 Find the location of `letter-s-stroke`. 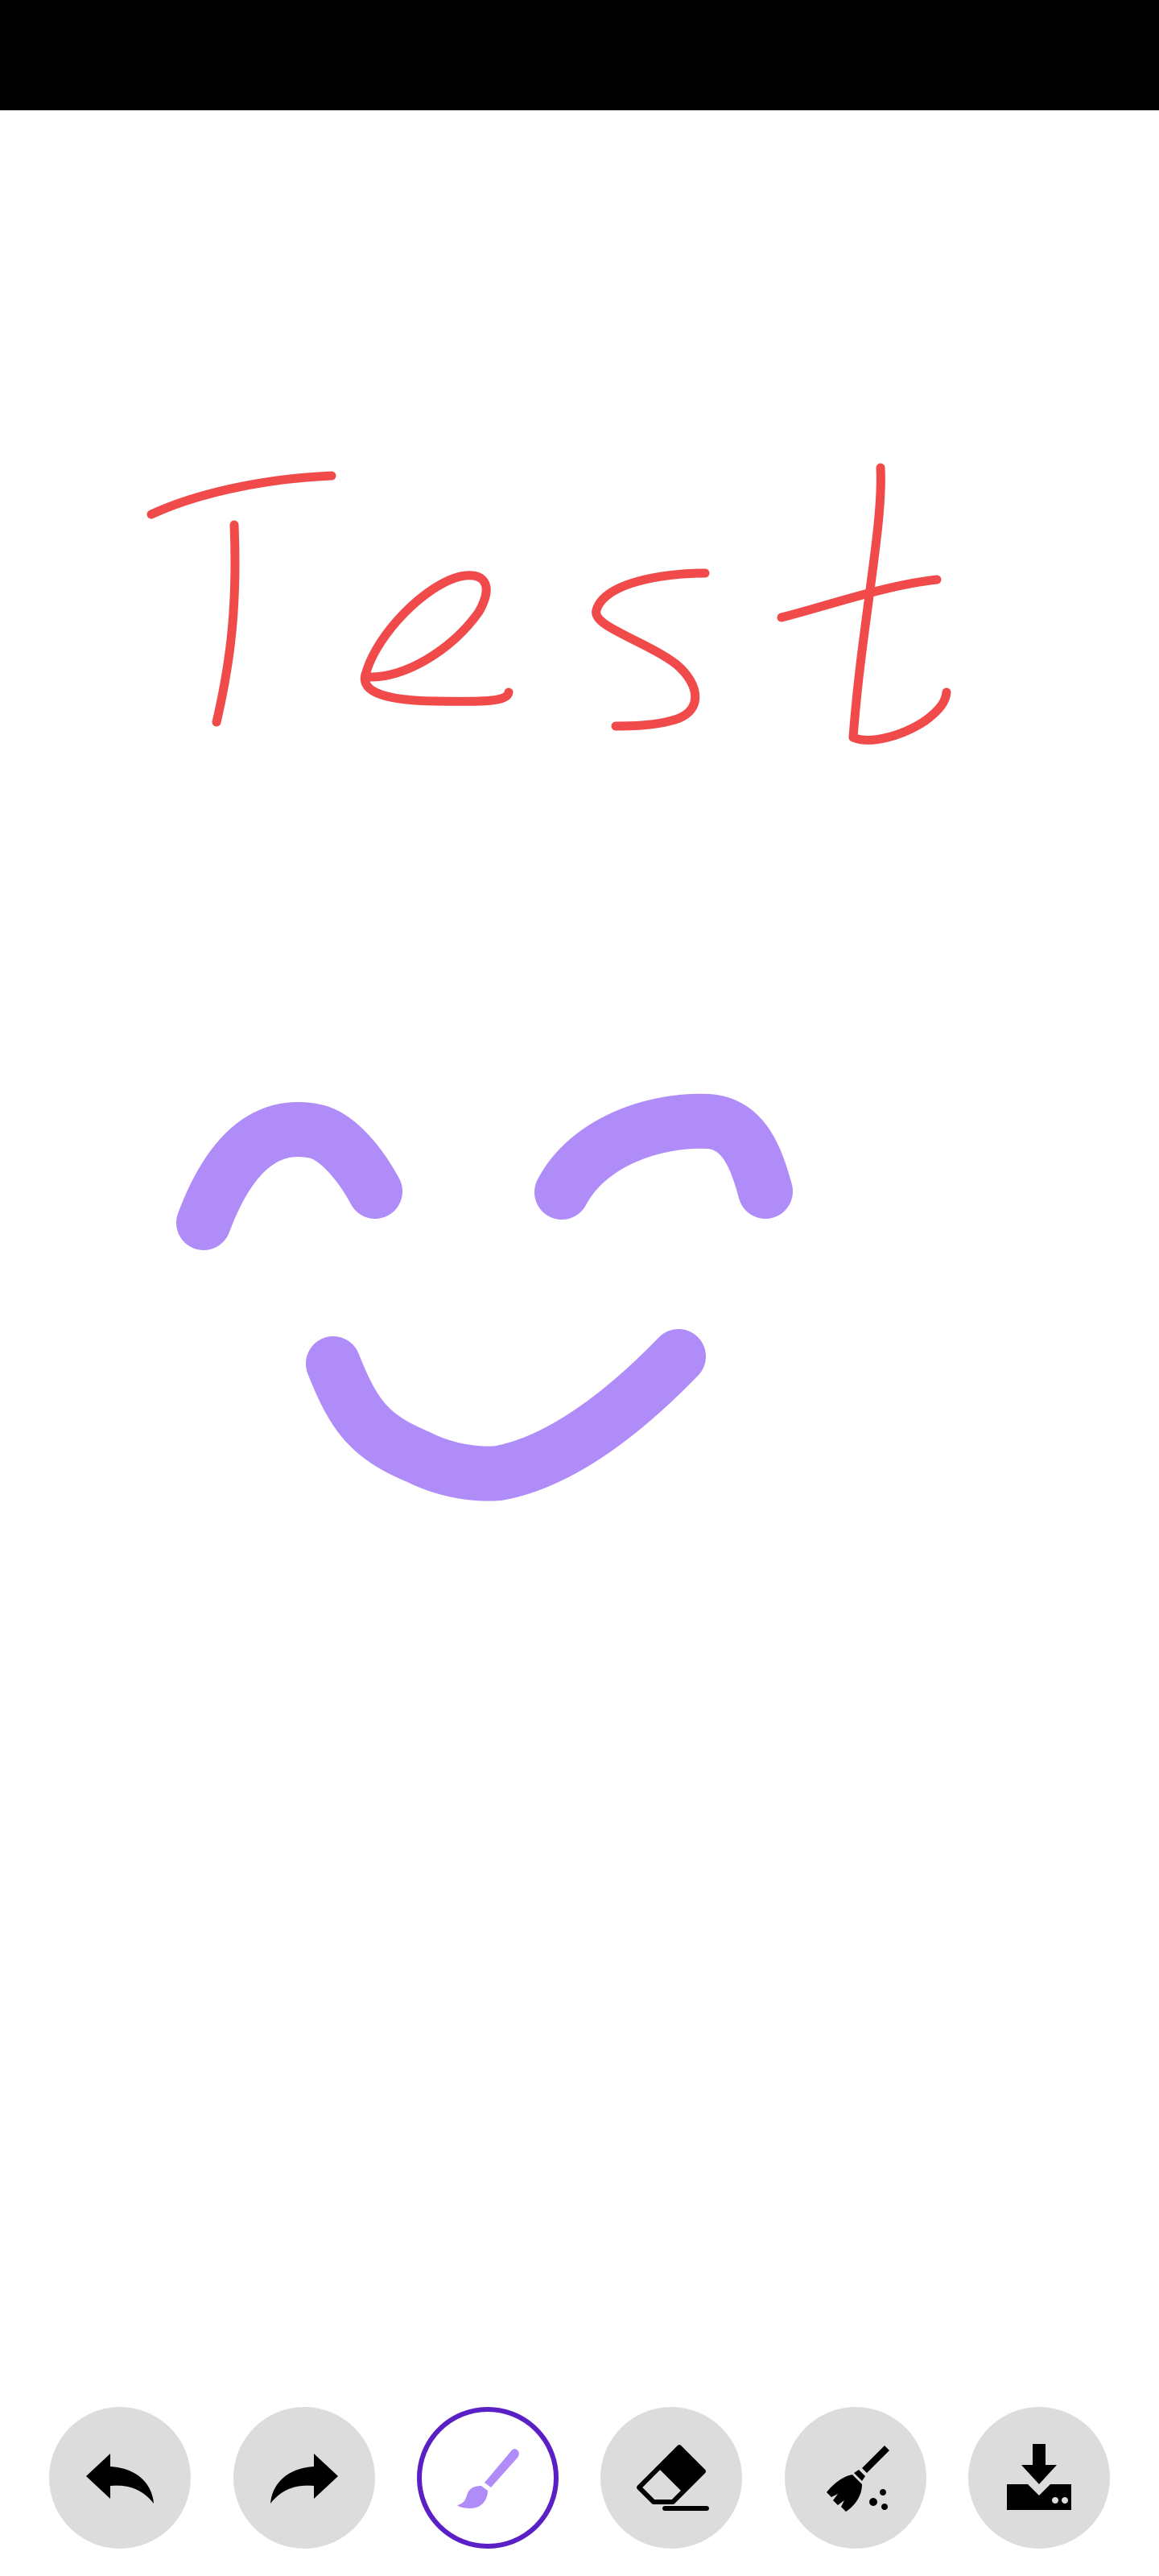

letter-s-stroke is located at coordinates (651, 649).